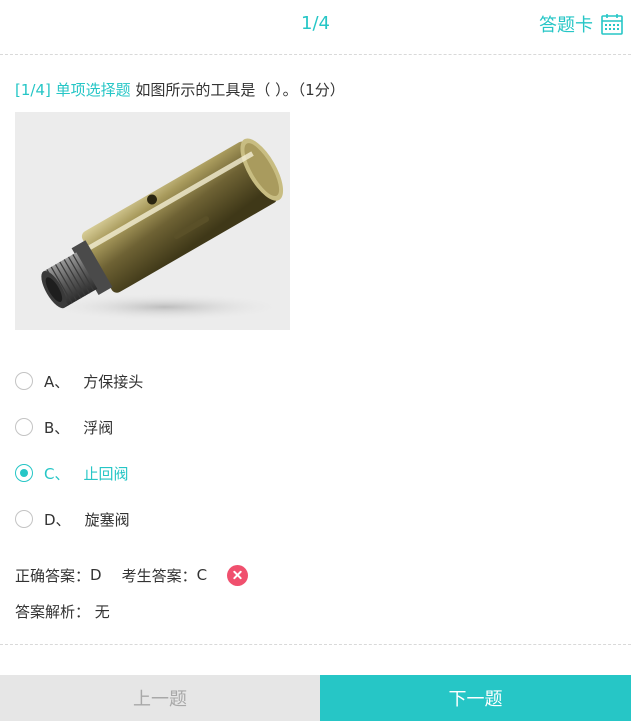  I want to click on analysis-value: 无, so click(102, 612).